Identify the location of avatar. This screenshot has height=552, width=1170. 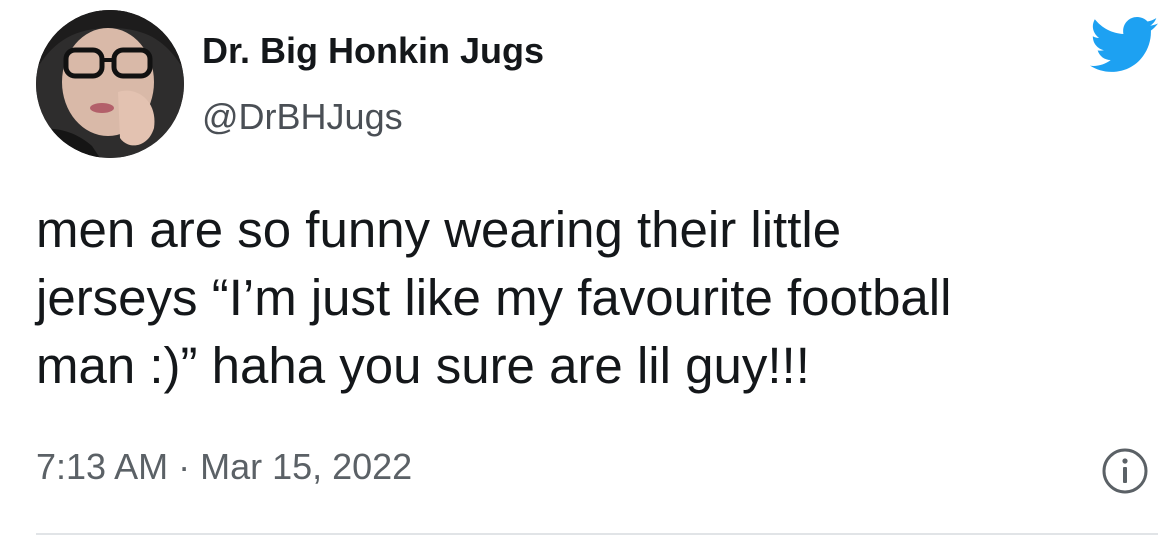
(110, 84).